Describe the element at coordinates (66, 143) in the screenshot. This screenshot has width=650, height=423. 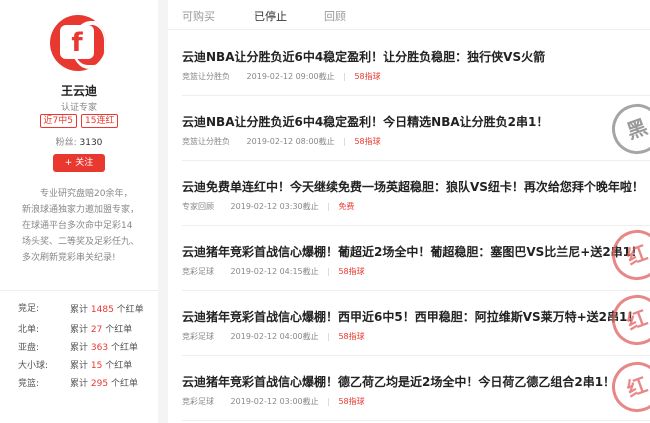
I see `fans-label: 粉丝:` at that location.